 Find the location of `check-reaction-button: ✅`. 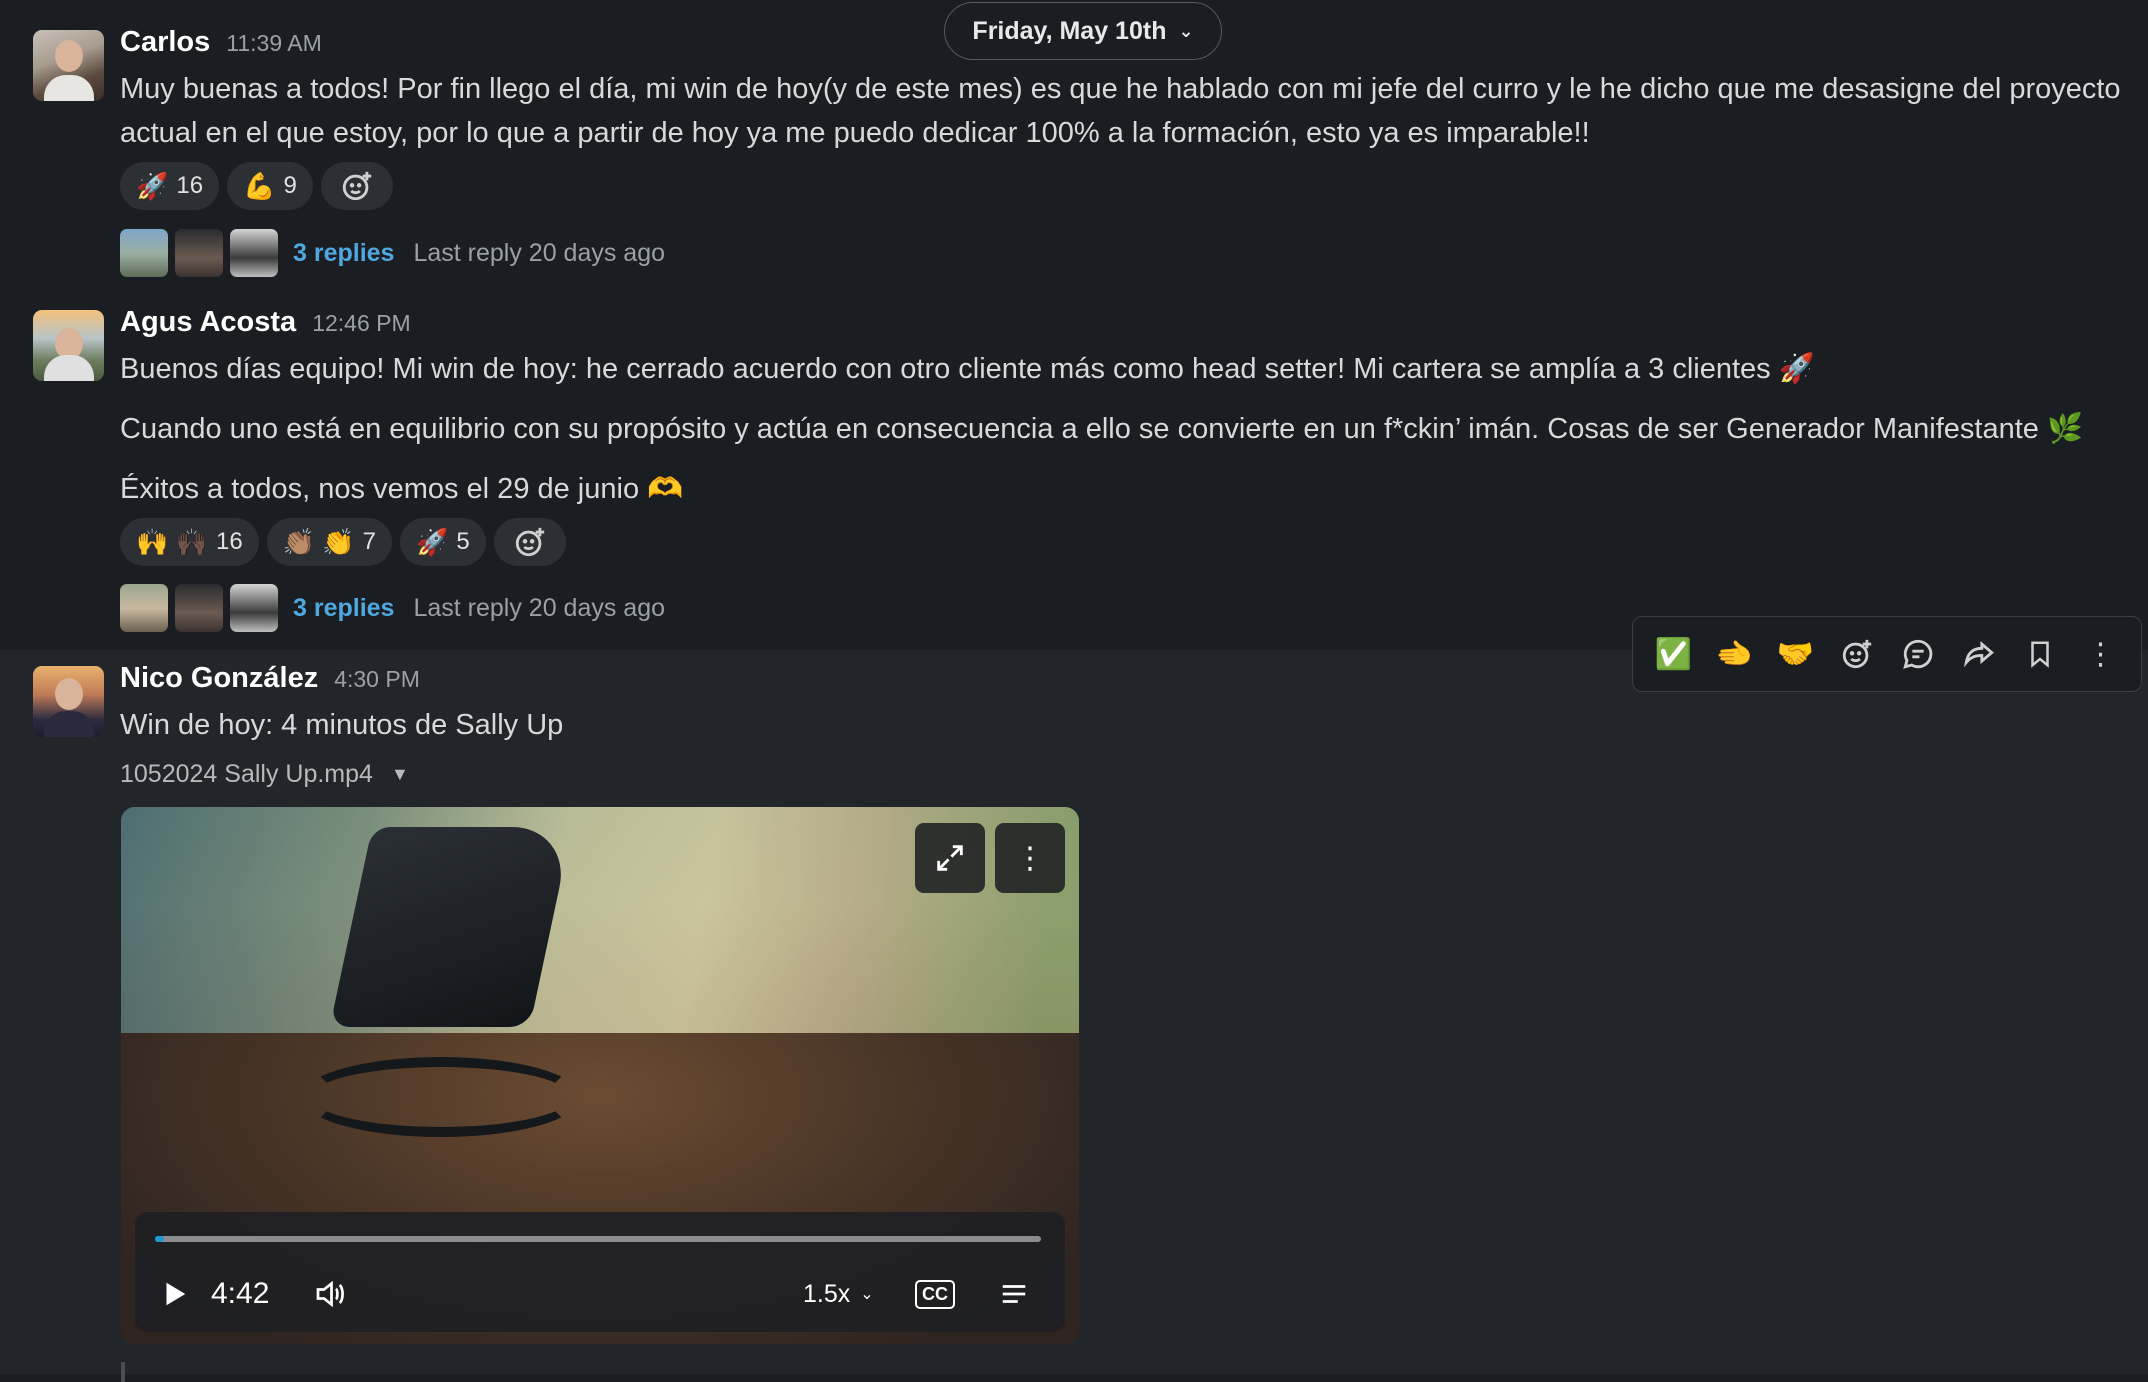

check-reaction-button: ✅ is located at coordinates (1674, 654).